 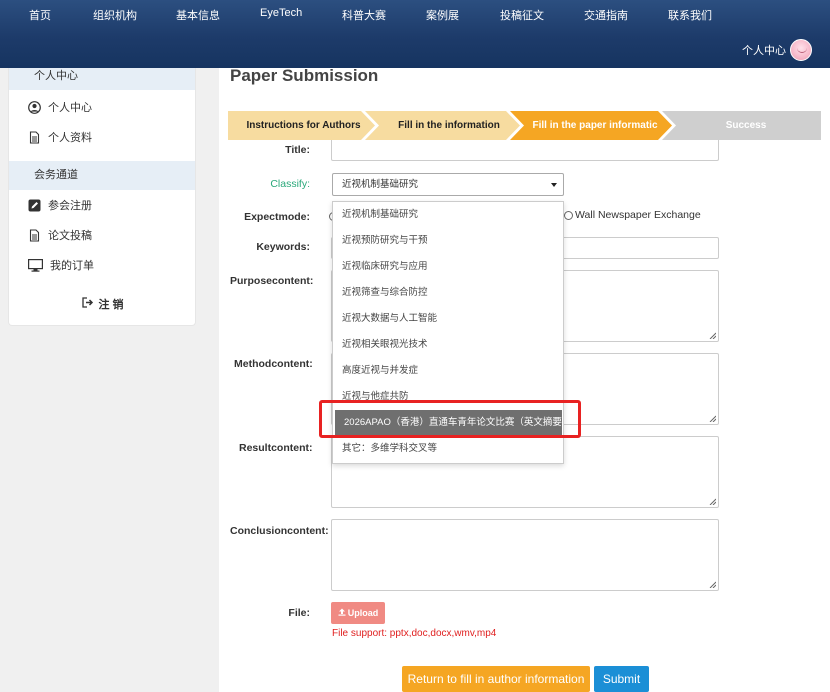 I want to click on step-success: Success, so click(x=746, y=125).